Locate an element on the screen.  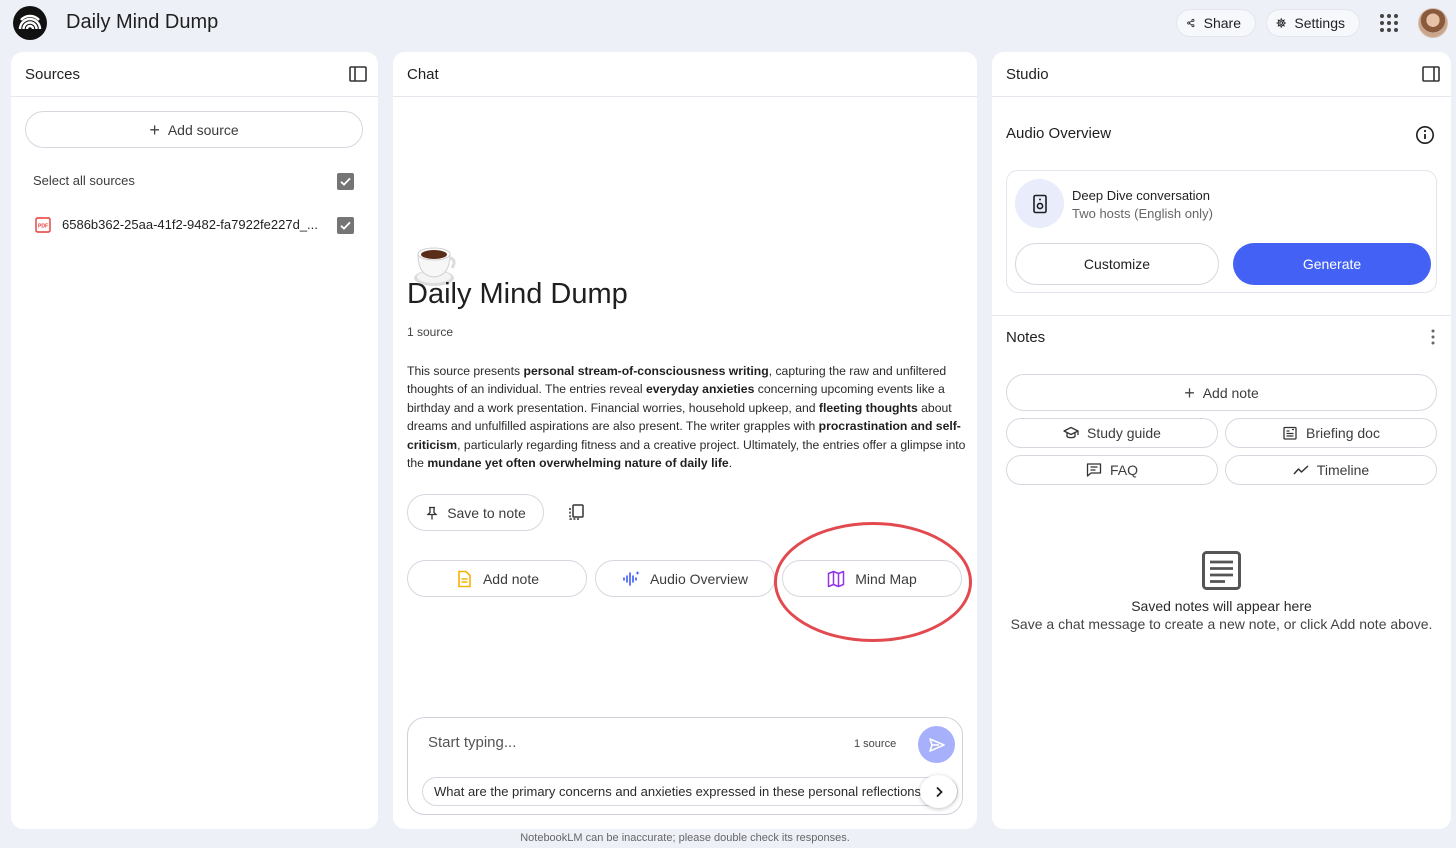
summary-emphasis: everyday anxieties is located at coordinates (700, 389).